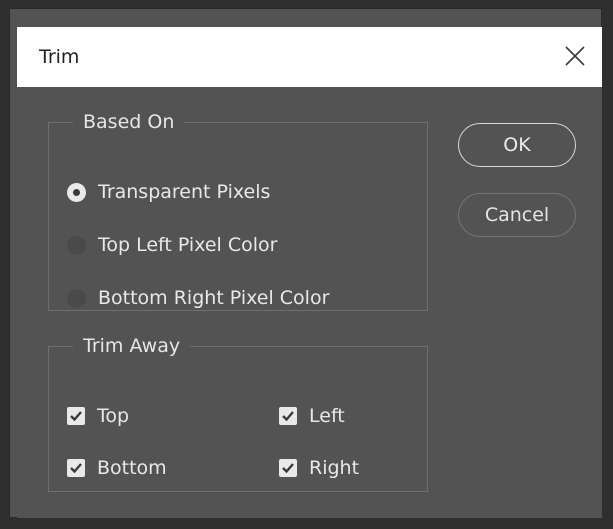 The image size is (613, 529). Describe the element at coordinates (517, 215) in the screenshot. I see `cancel-button: Cancel` at that location.